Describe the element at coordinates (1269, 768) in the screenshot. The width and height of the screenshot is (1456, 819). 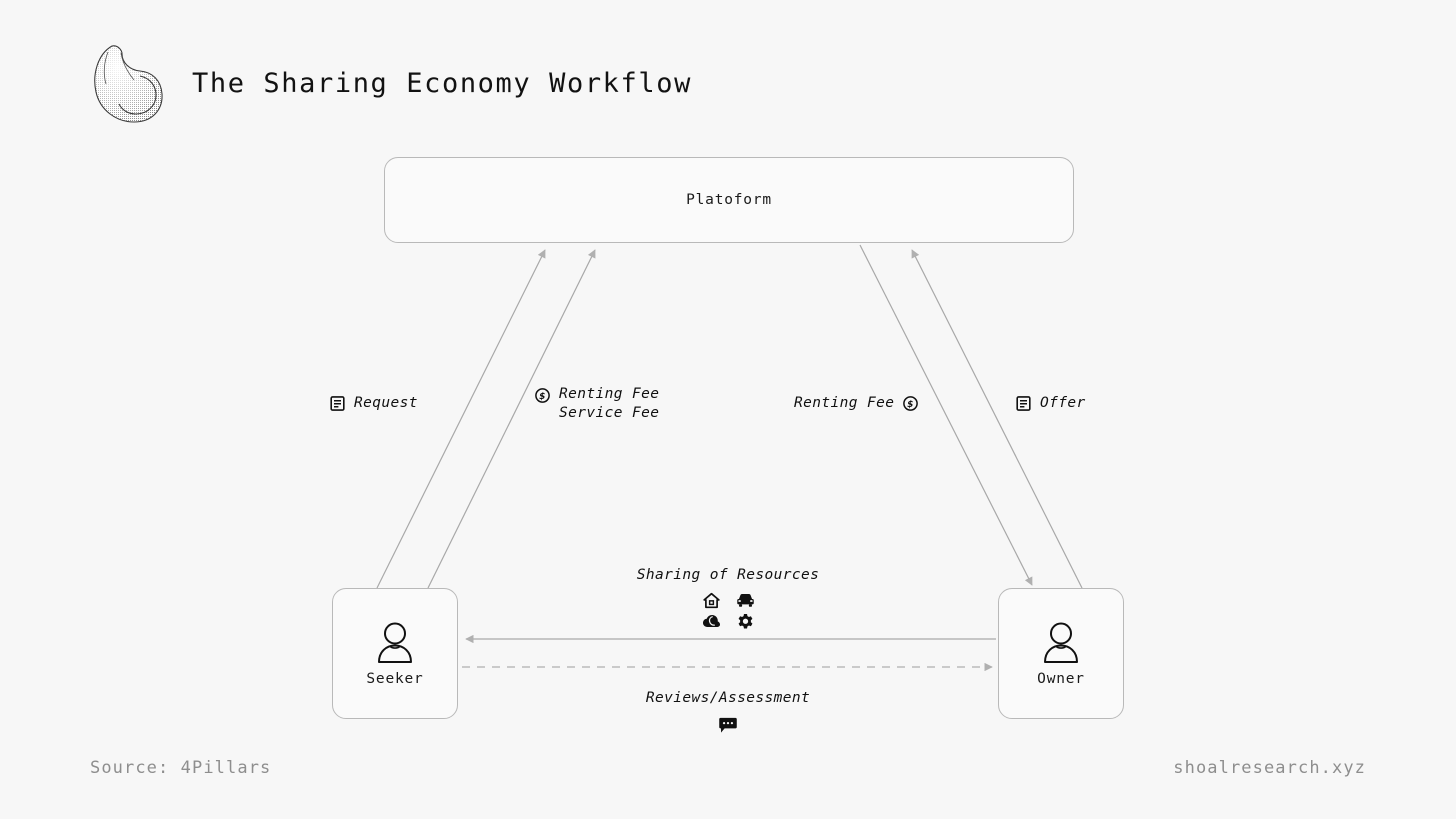
I see `footer-site: shoalresearch.xyz` at that location.